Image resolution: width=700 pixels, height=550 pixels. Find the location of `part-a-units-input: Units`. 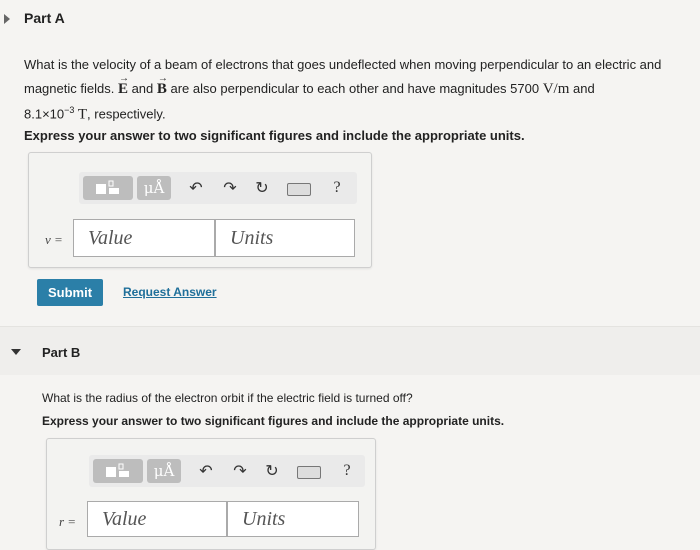

part-a-units-input: Units is located at coordinates (285, 238).